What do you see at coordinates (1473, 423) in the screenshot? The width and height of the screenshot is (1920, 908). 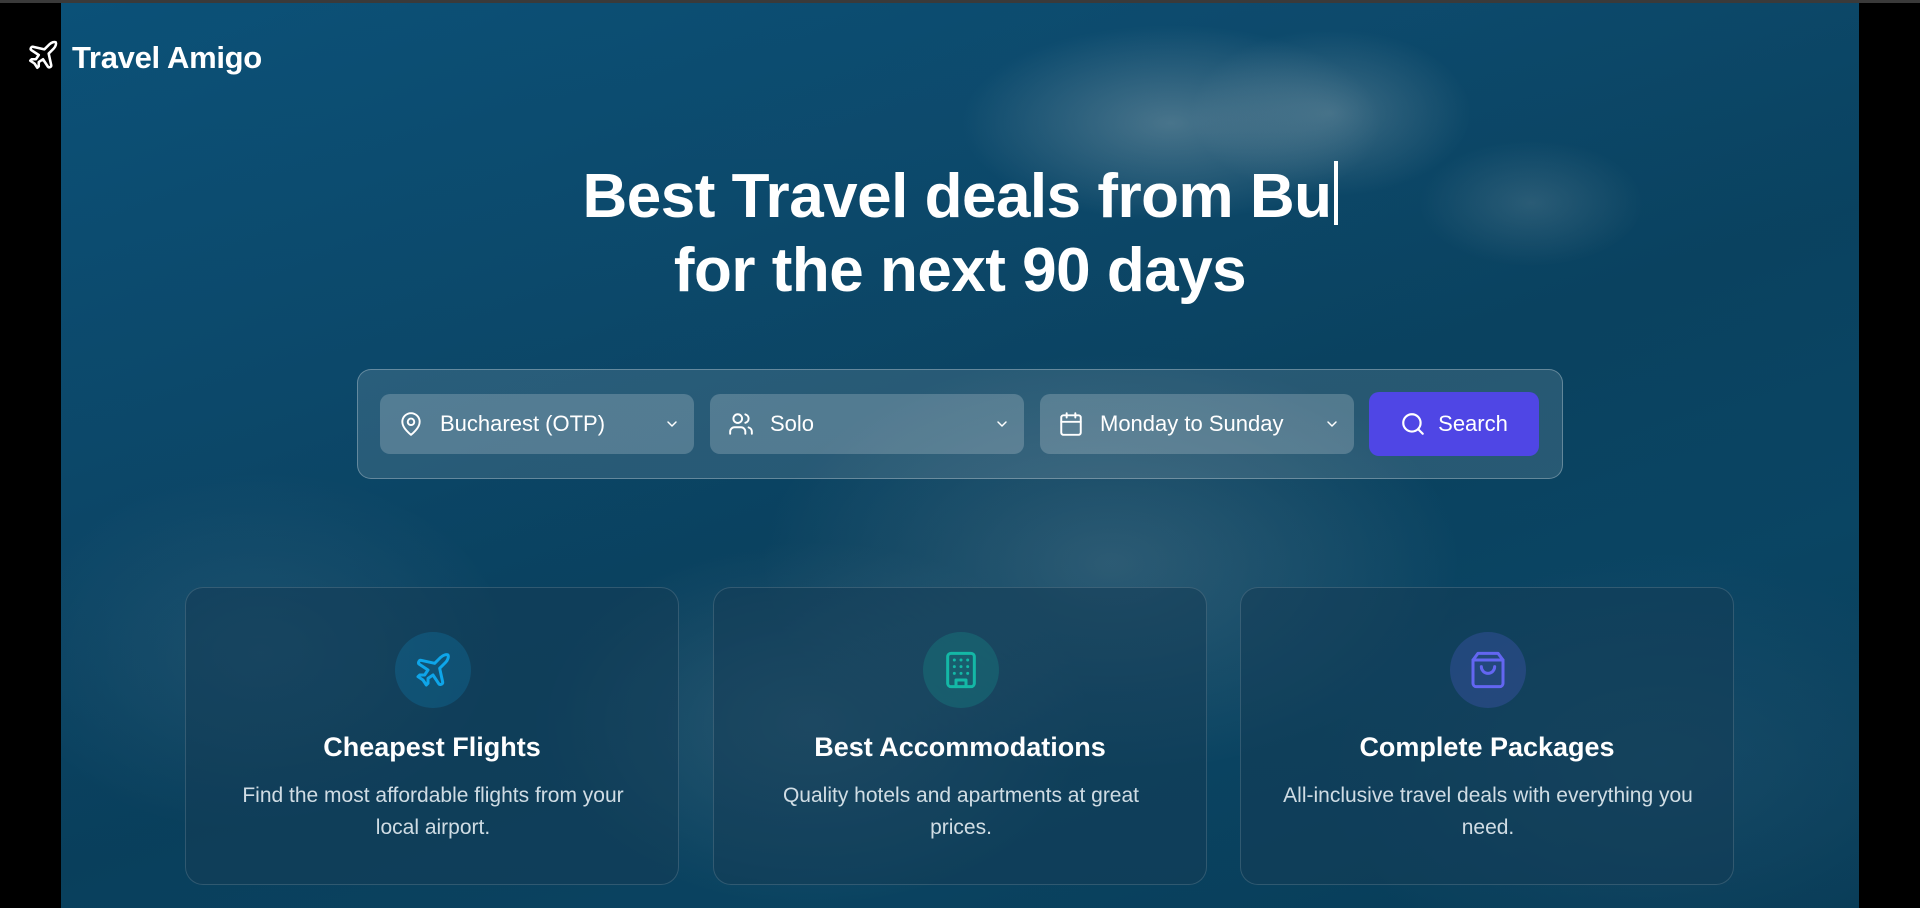 I see `search-button-label: Search` at bounding box center [1473, 423].